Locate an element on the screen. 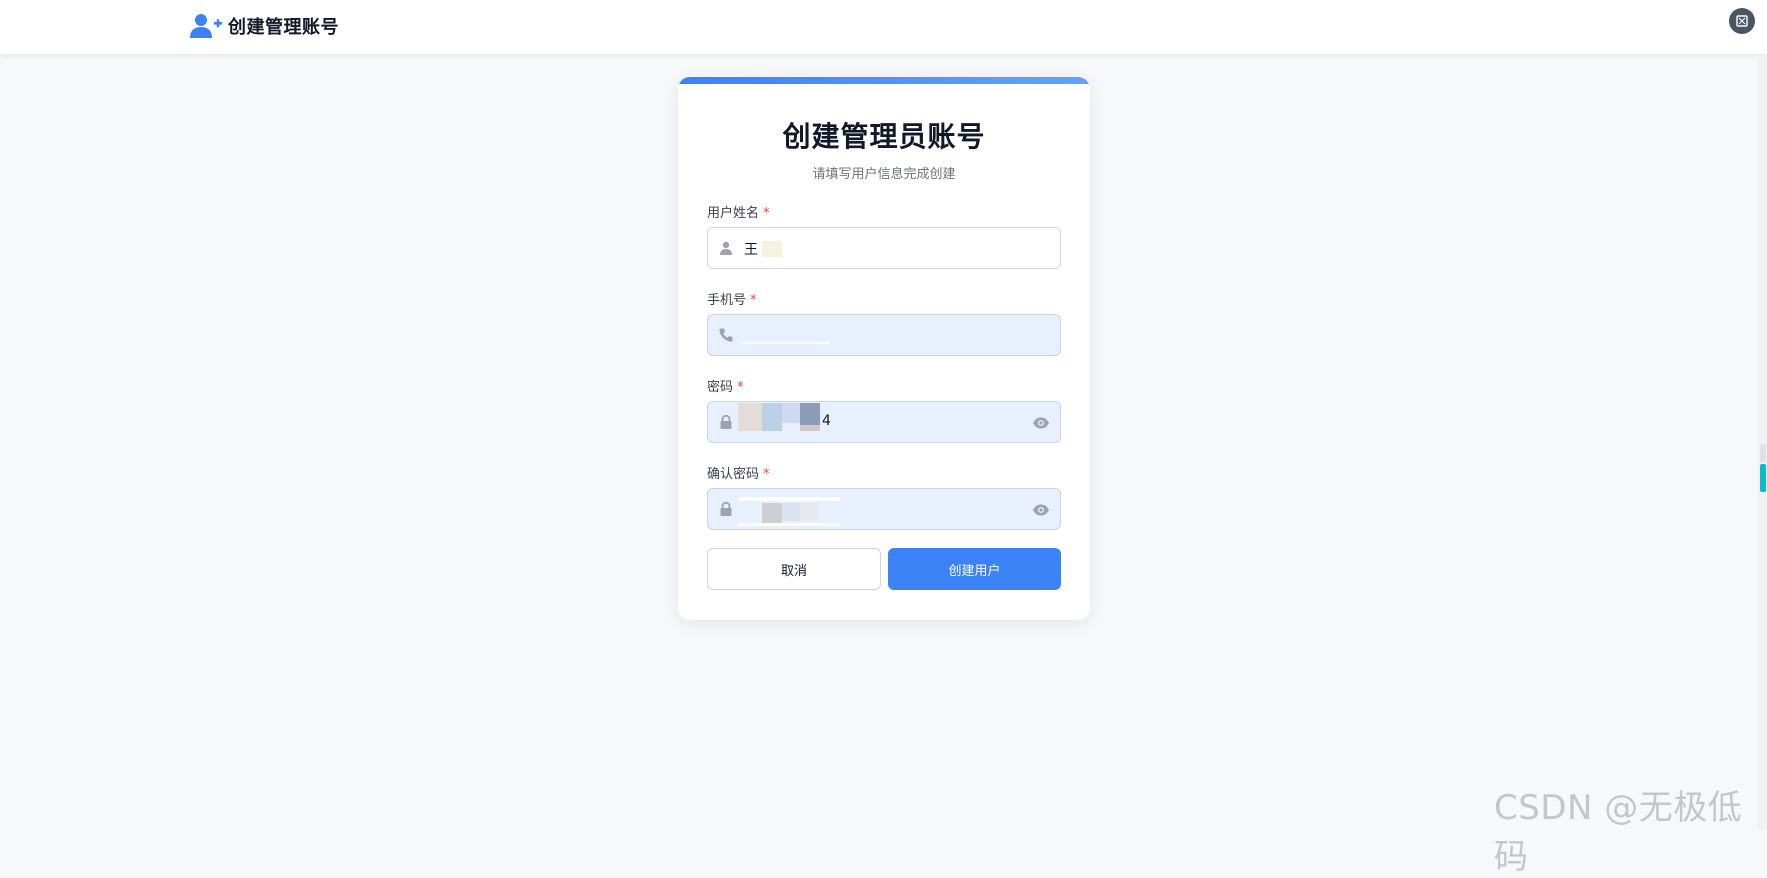  password-label-text: 密码 is located at coordinates (720, 387).